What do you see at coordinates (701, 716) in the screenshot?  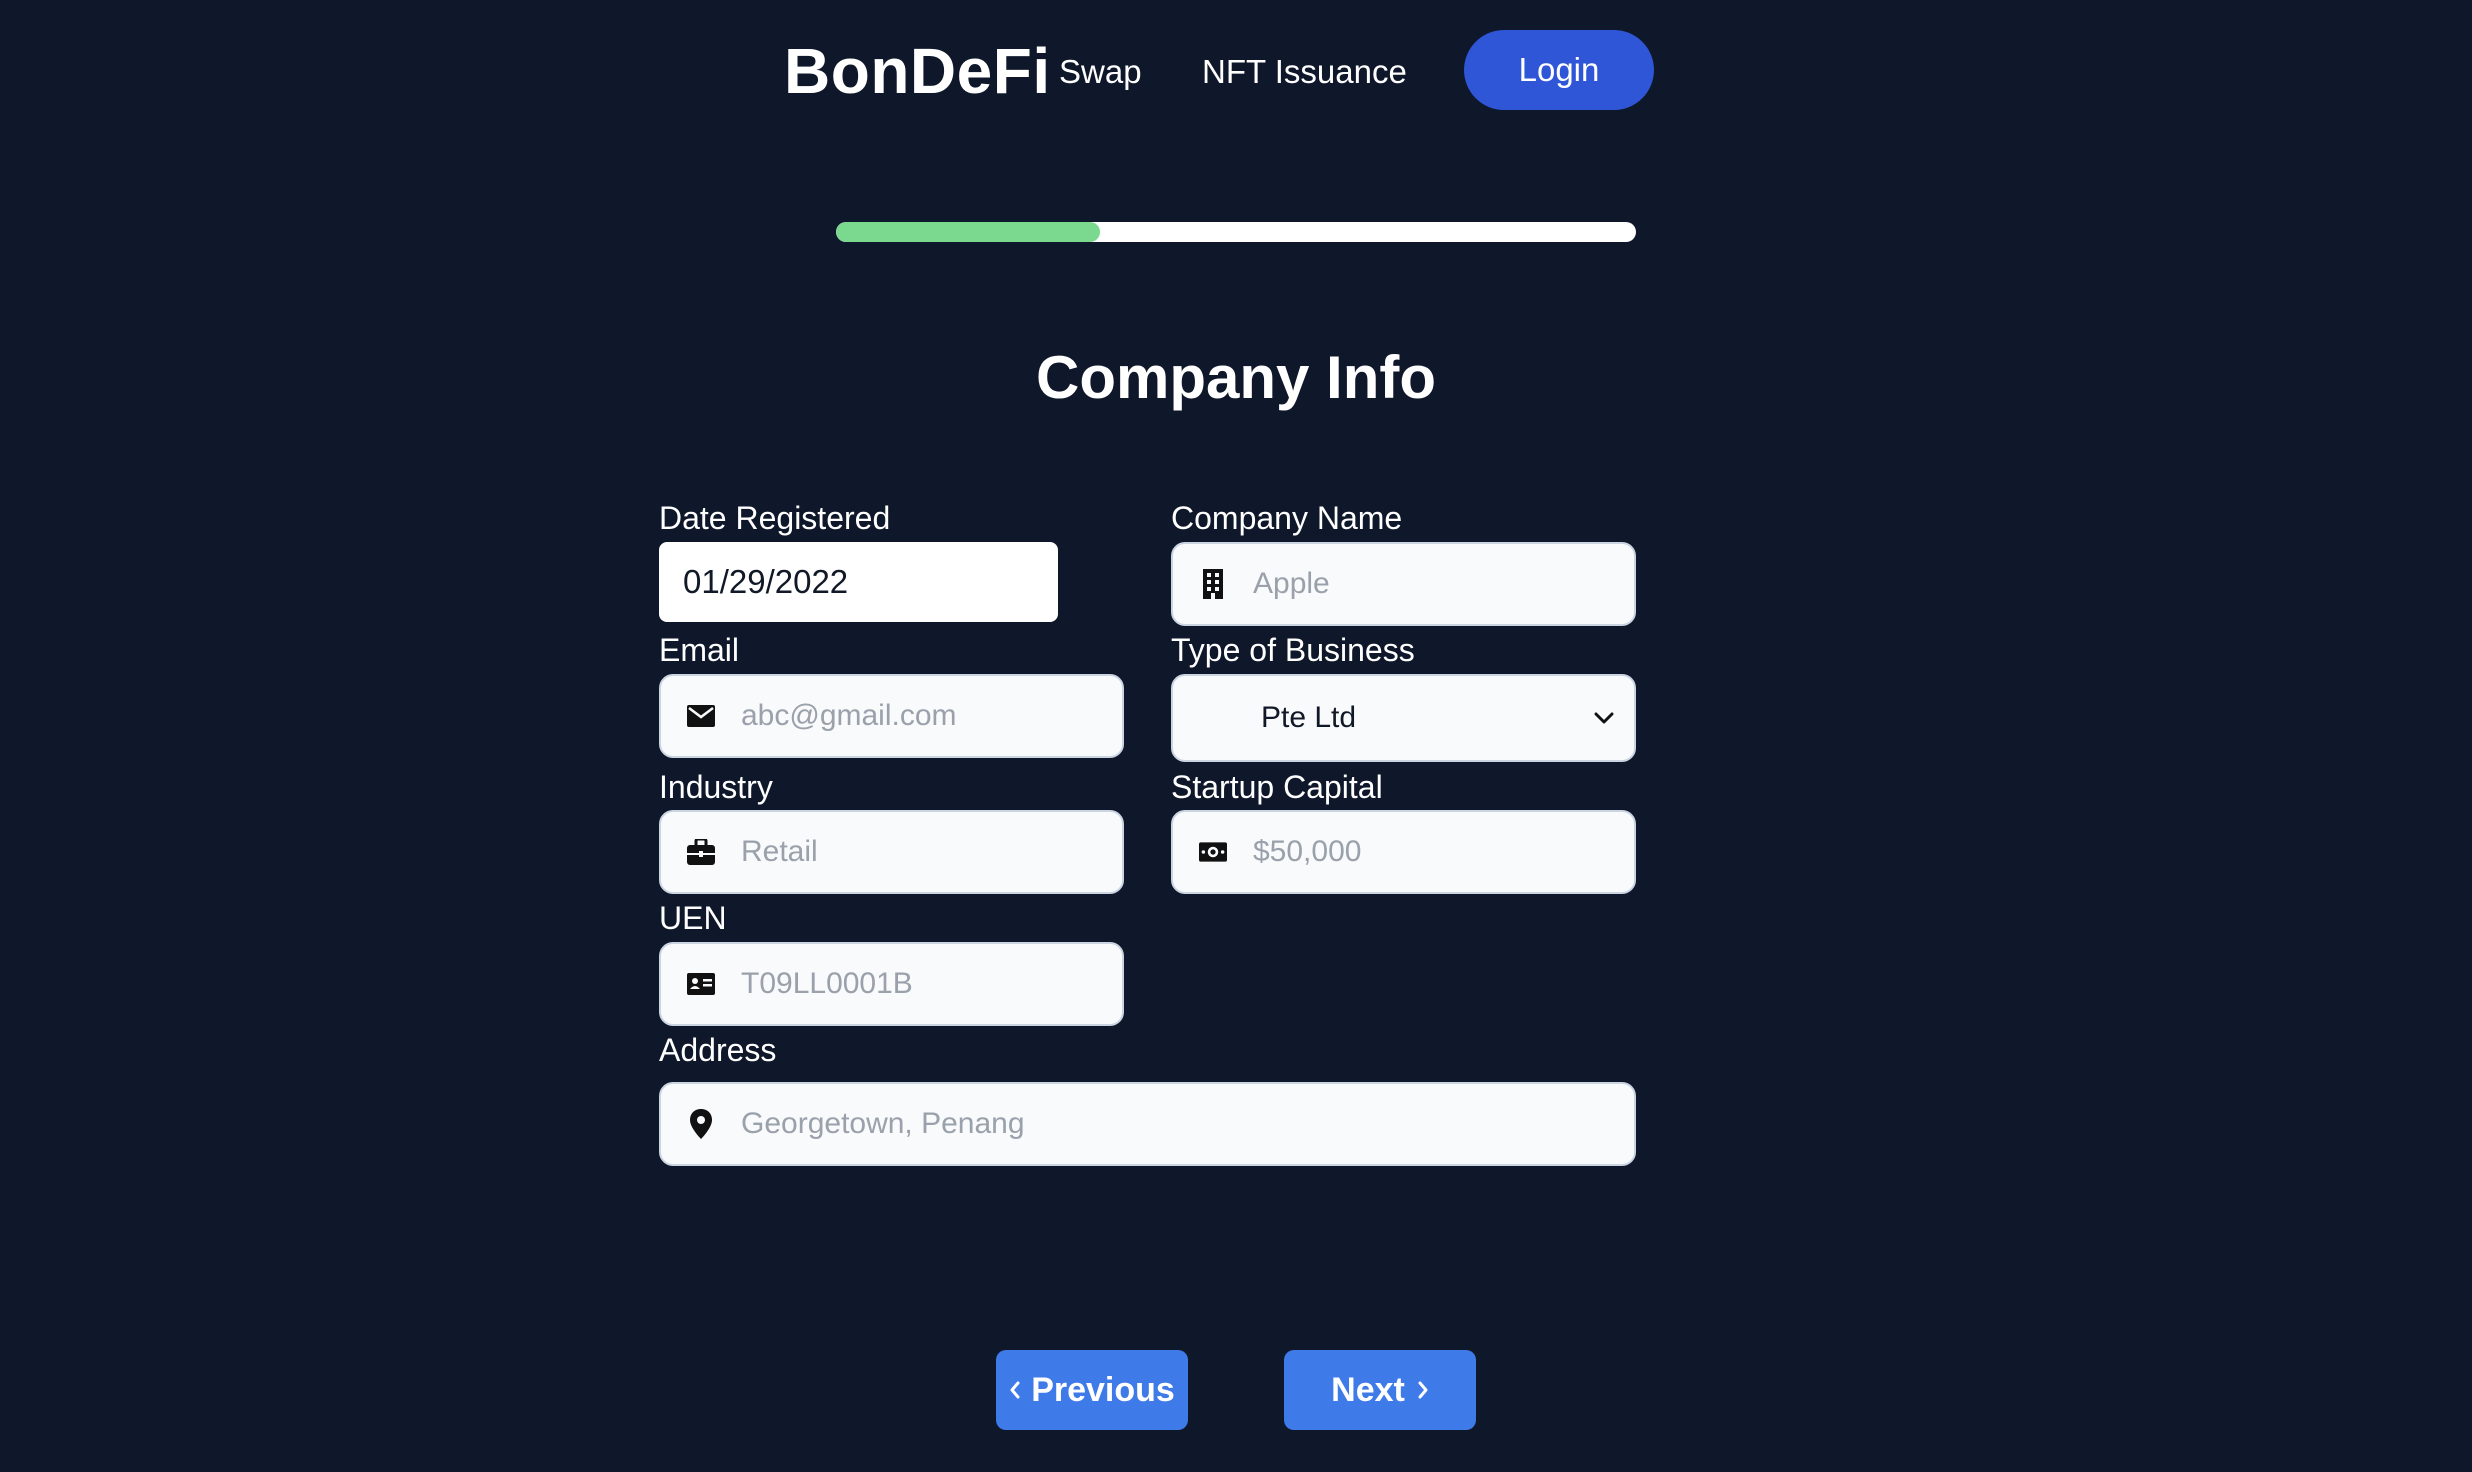 I see `mail-icon` at bounding box center [701, 716].